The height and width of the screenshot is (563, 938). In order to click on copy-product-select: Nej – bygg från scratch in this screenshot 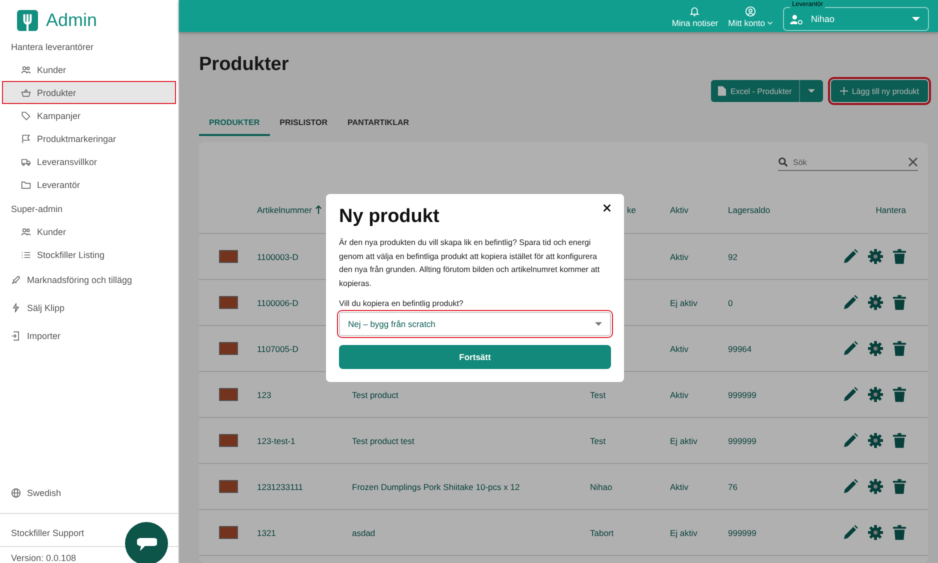, I will do `click(475, 324)`.